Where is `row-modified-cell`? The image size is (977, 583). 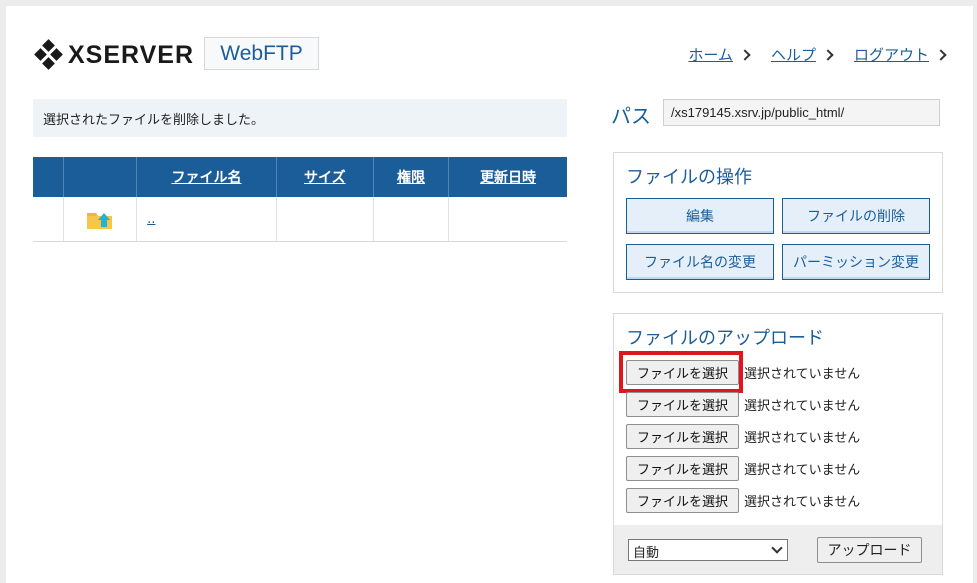
row-modified-cell is located at coordinates (507, 219).